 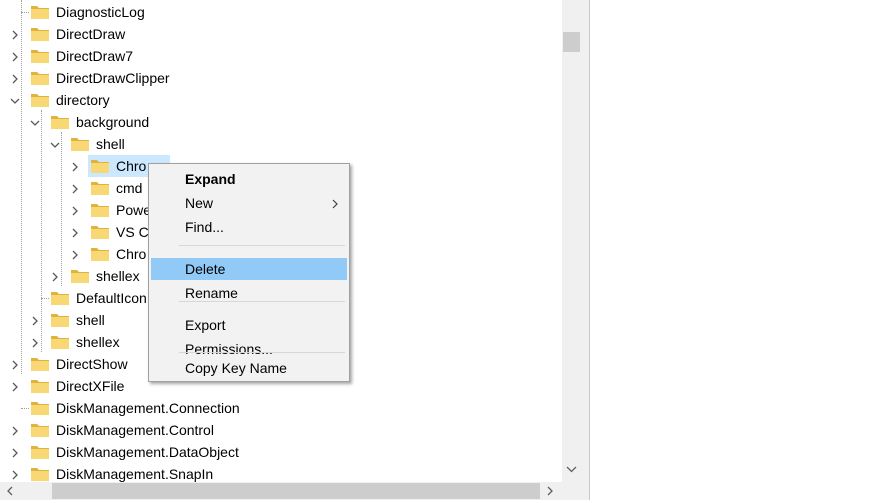 What do you see at coordinates (129, 188) in the screenshot?
I see `tree-item-label: cmd` at bounding box center [129, 188].